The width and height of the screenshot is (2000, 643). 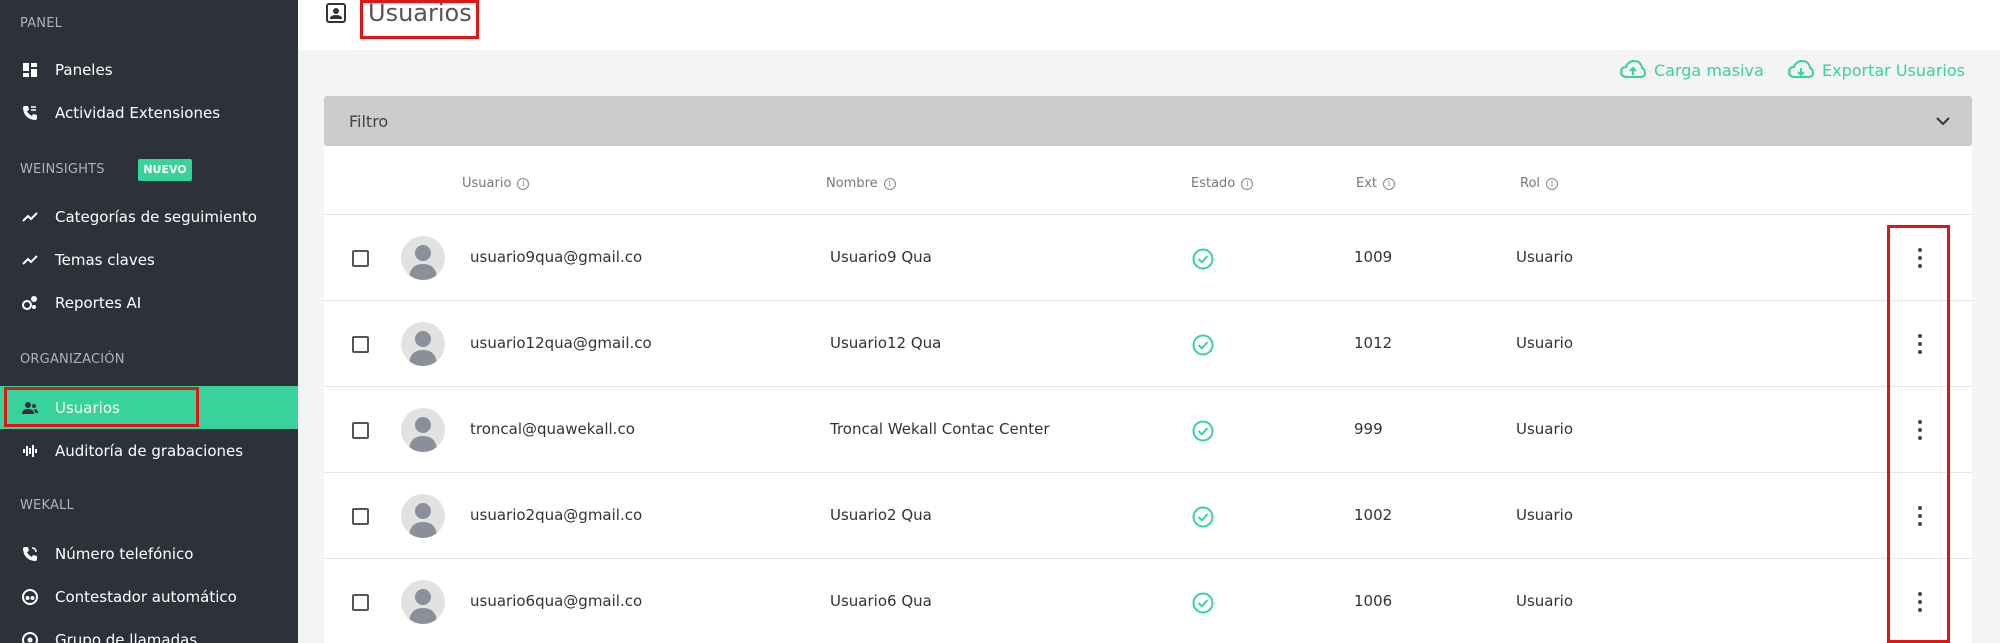 I want to click on sidebar-item-contestador: Contestador automático, so click(x=149, y=596).